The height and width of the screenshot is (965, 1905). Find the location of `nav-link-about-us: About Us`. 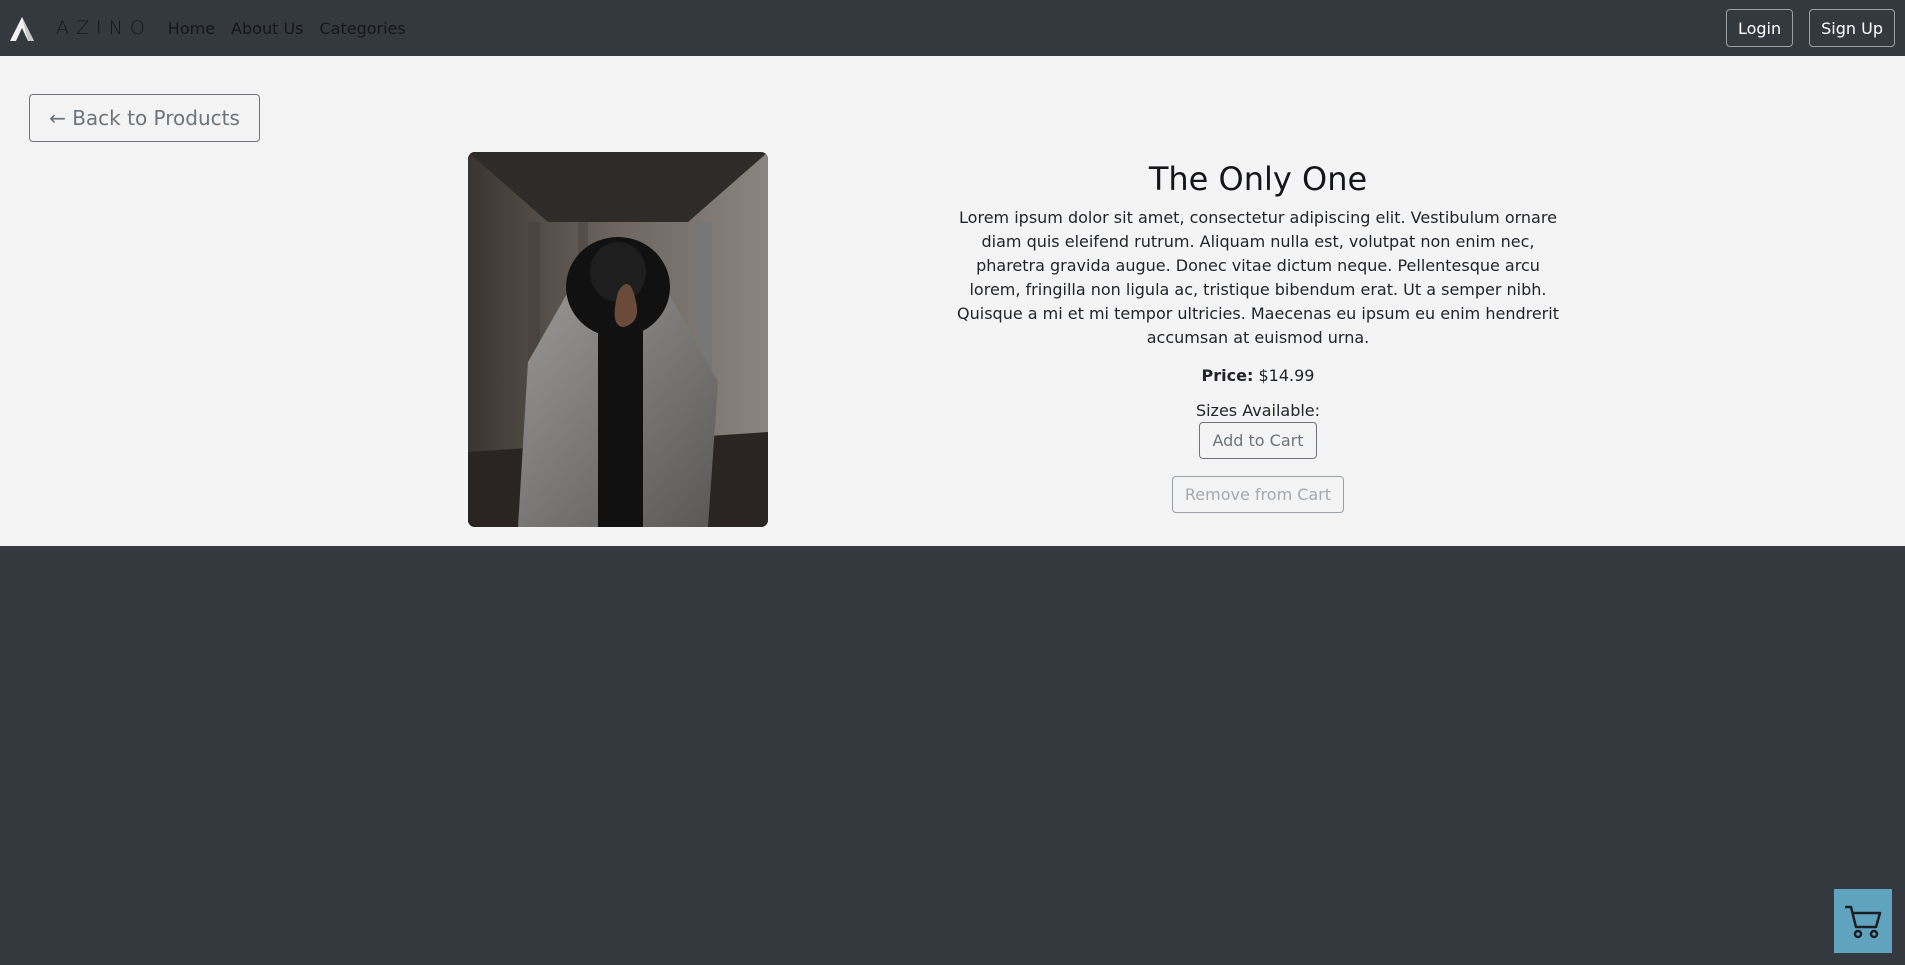

nav-link-about-us: About Us is located at coordinates (267, 28).